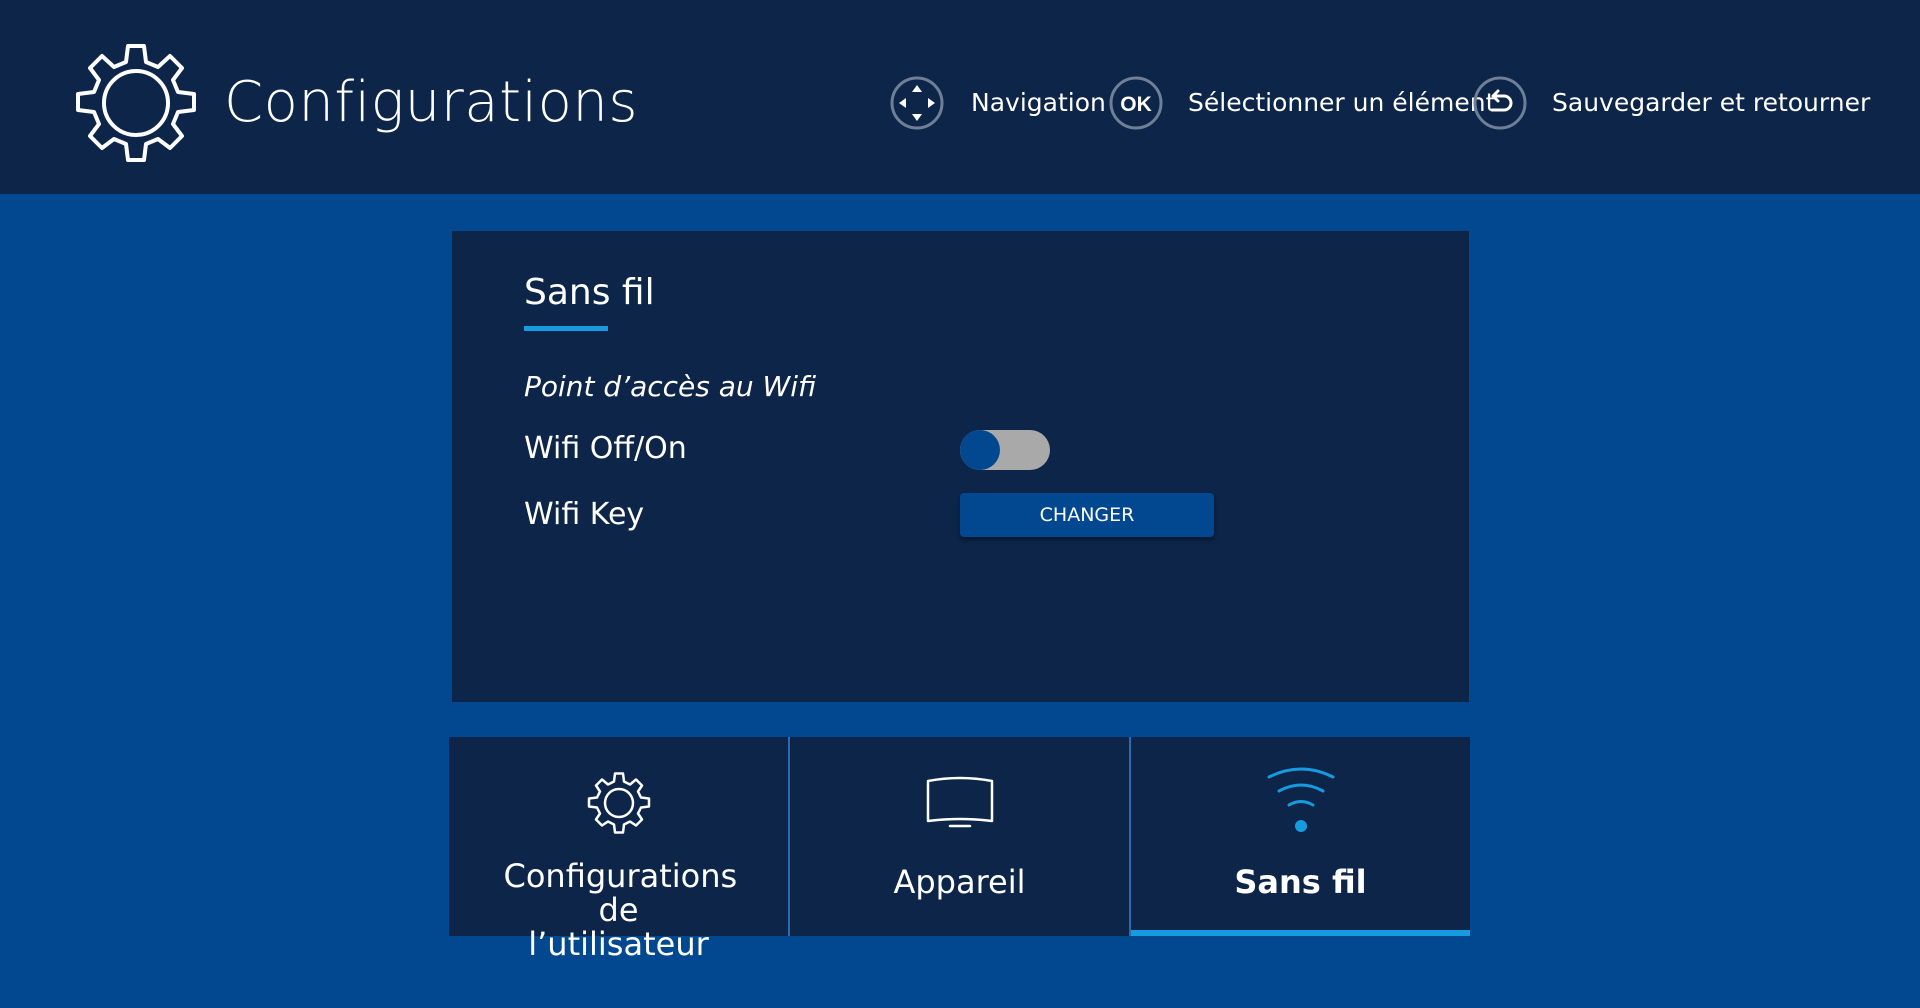 The image size is (1920, 1008). I want to click on tab-wireless: Sans fil, so click(1299, 836).